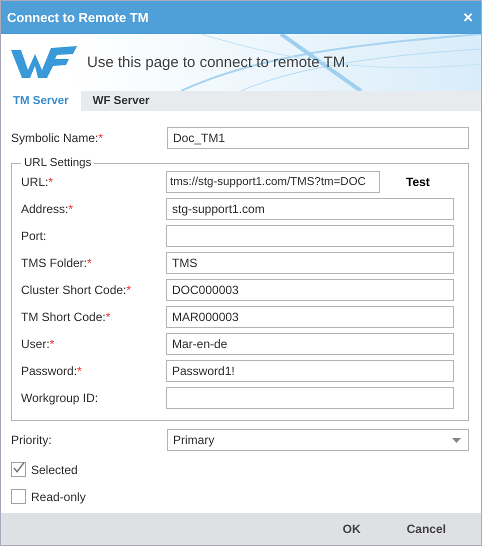 This screenshot has width=482, height=546. Describe the element at coordinates (44, 209) in the screenshot. I see `field-label: Address:` at that location.